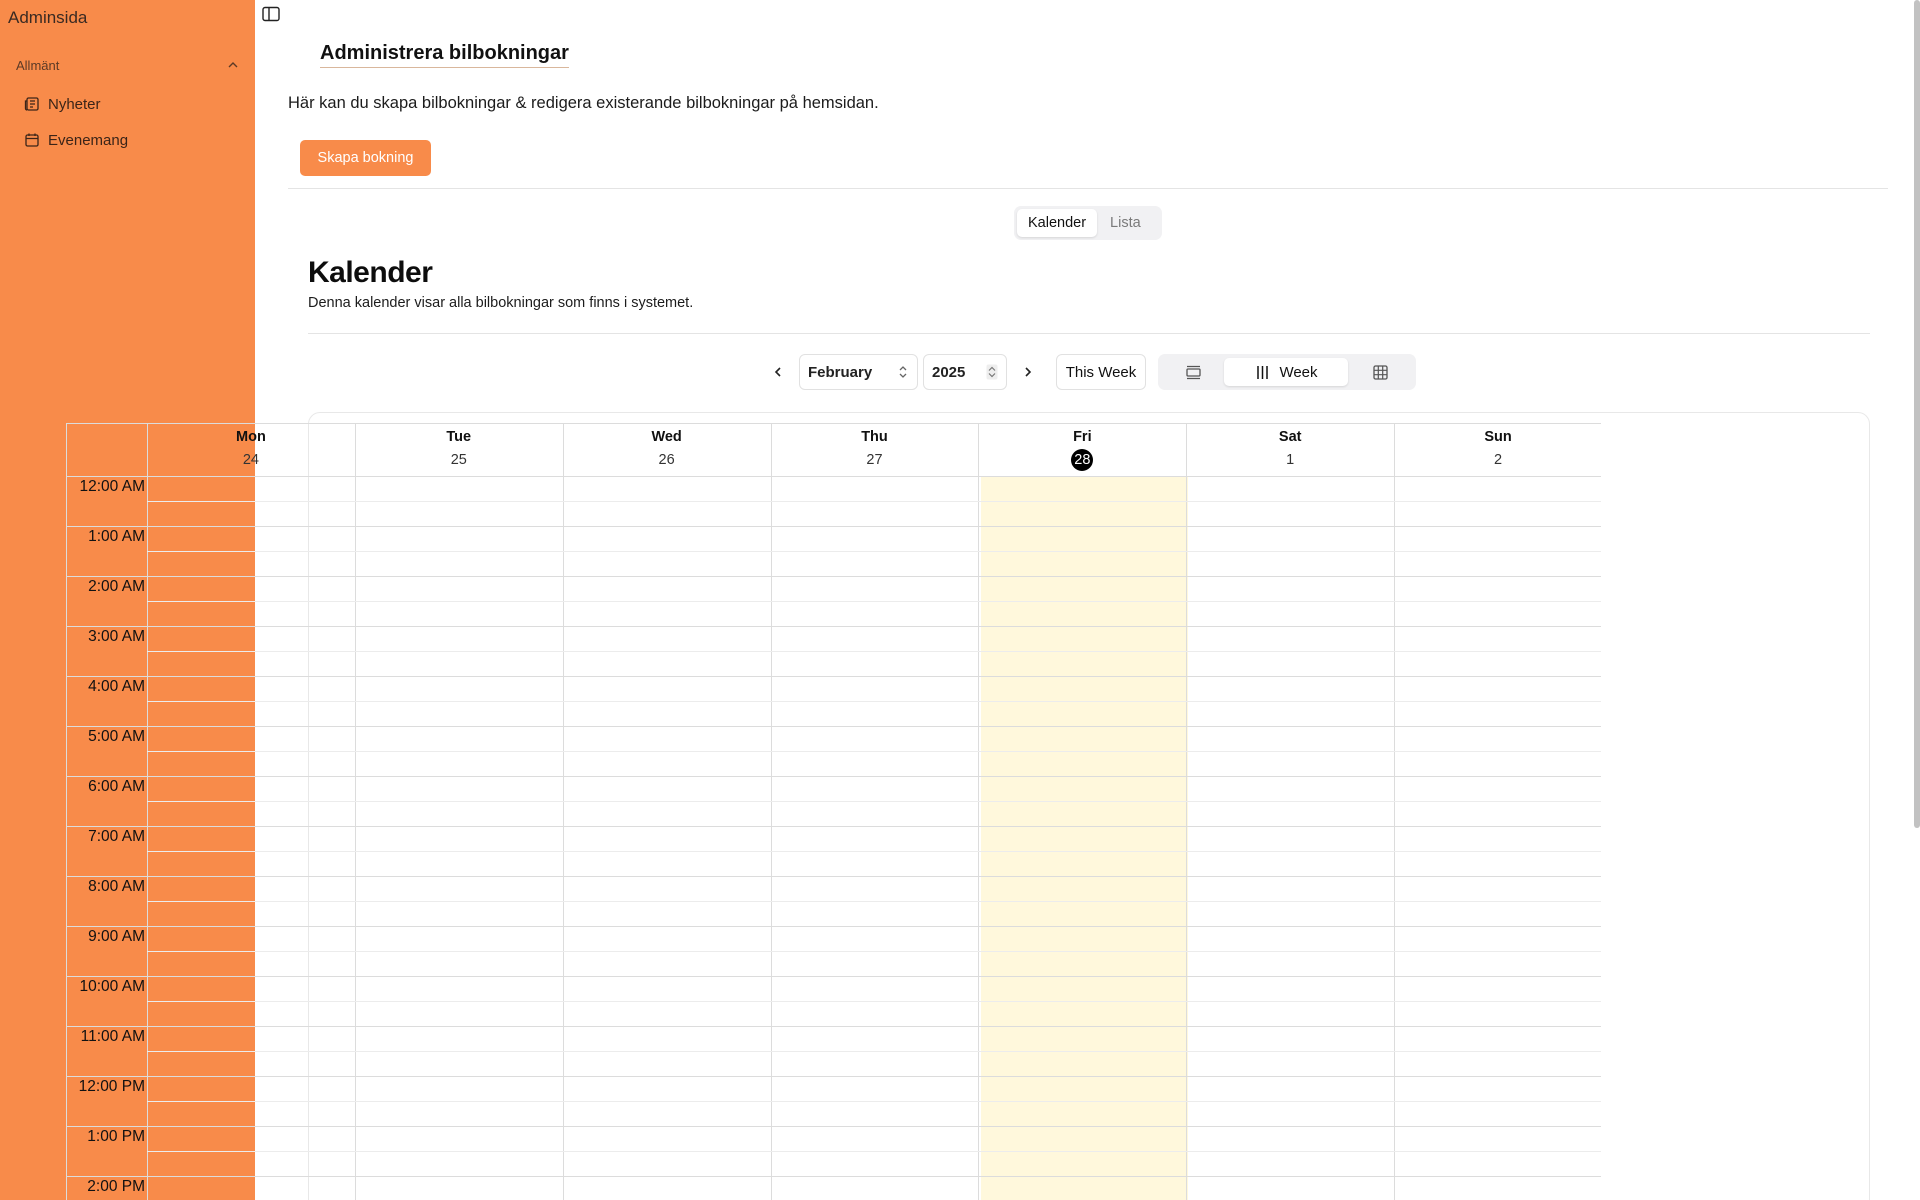  I want to click on spinner-arrows-icon, so click(992, 372).